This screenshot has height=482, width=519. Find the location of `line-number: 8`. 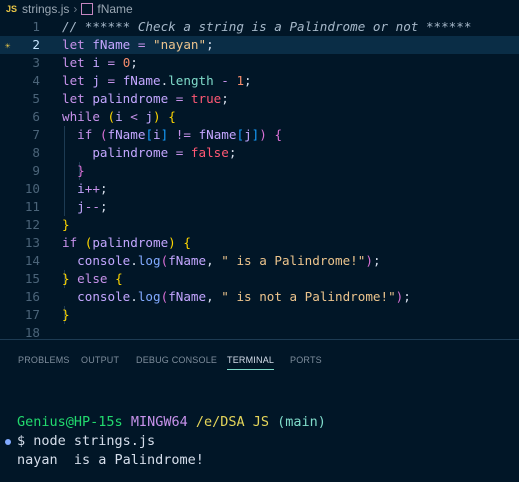

line-number: 8 is located at coordinates (36, 152).